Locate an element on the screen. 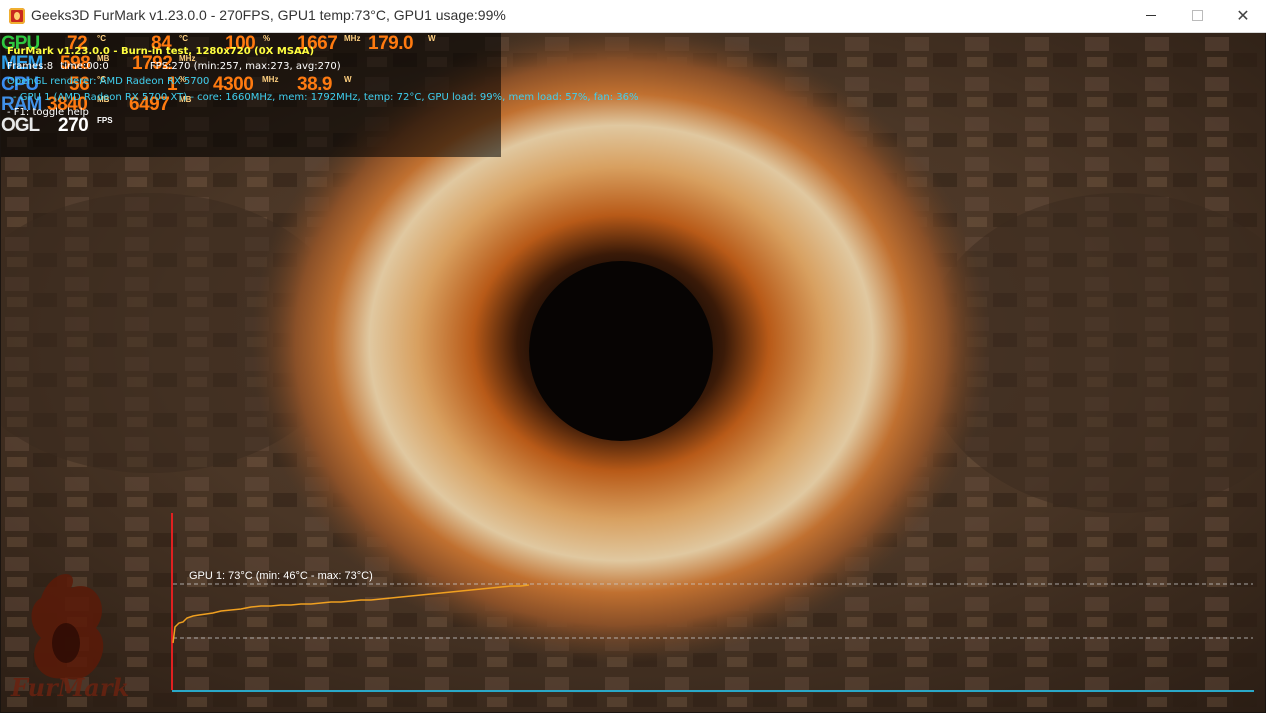 This screenshot has width=1266, height=713. gpu-temp-line is located at coordinates (351, 614).